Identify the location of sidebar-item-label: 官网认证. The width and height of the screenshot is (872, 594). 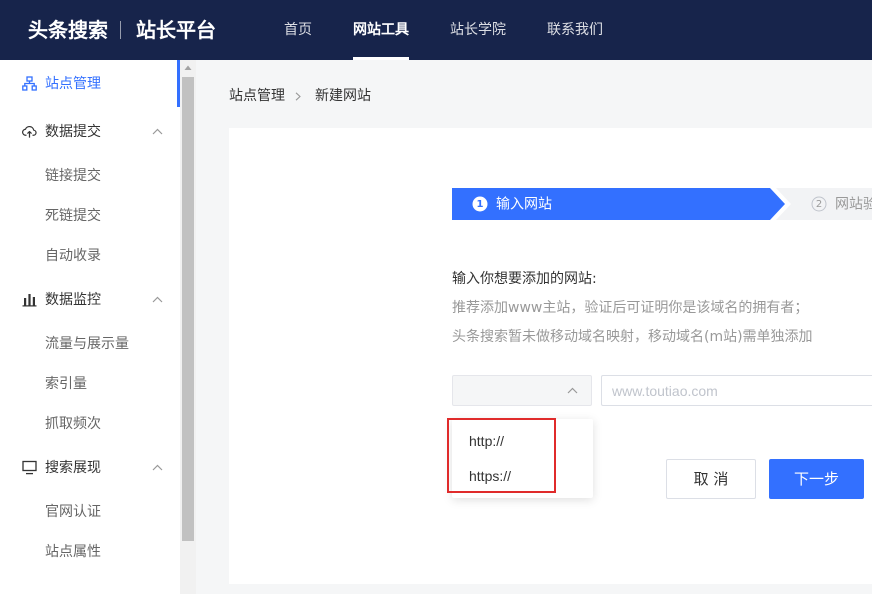
(73, 512).